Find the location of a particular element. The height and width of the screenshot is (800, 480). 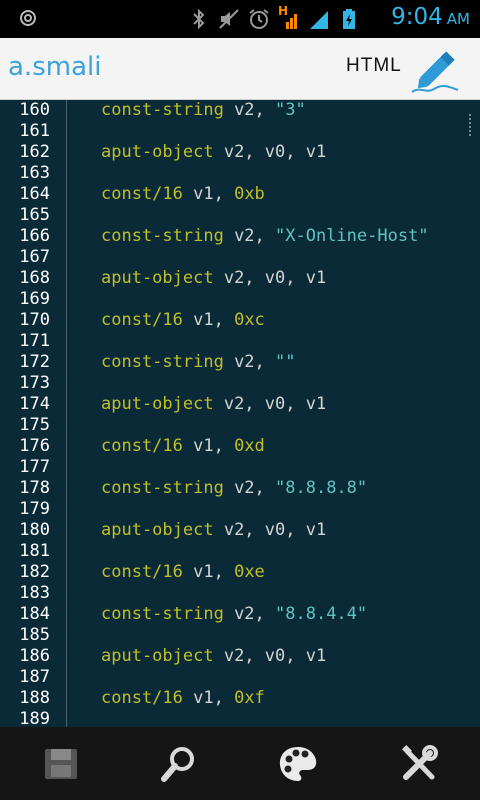

code-line: 169 is located at coordinates (240, 299).